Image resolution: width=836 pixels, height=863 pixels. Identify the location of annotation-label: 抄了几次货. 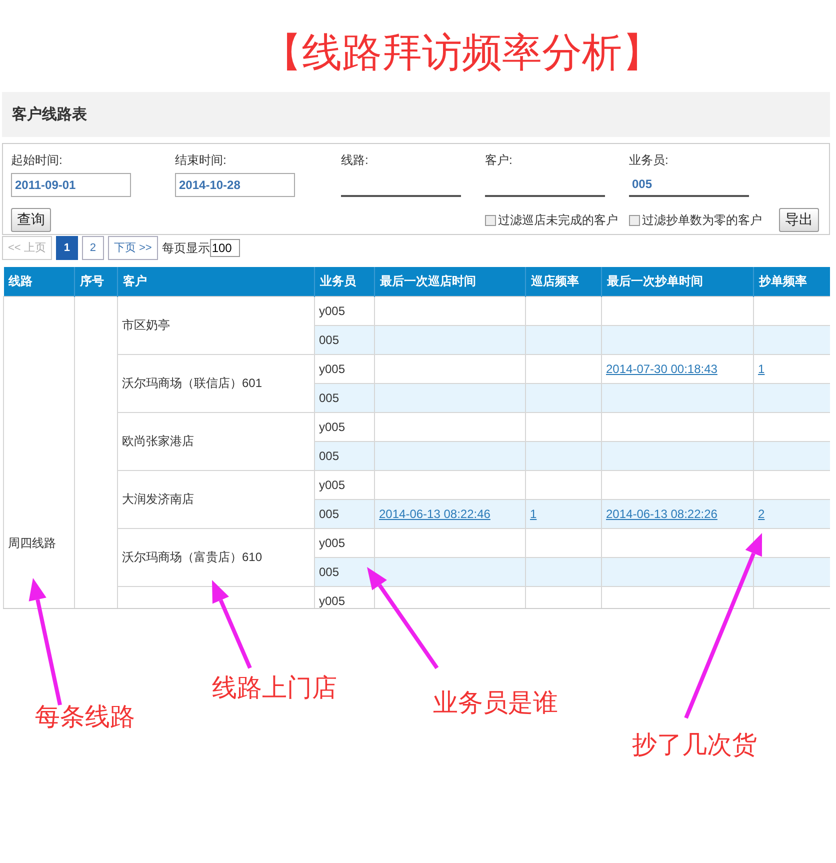
(694, 746).